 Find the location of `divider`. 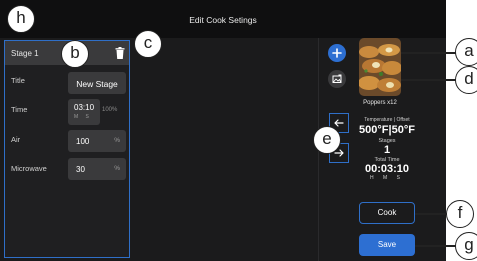

divider is located at coordinates (318, 149).